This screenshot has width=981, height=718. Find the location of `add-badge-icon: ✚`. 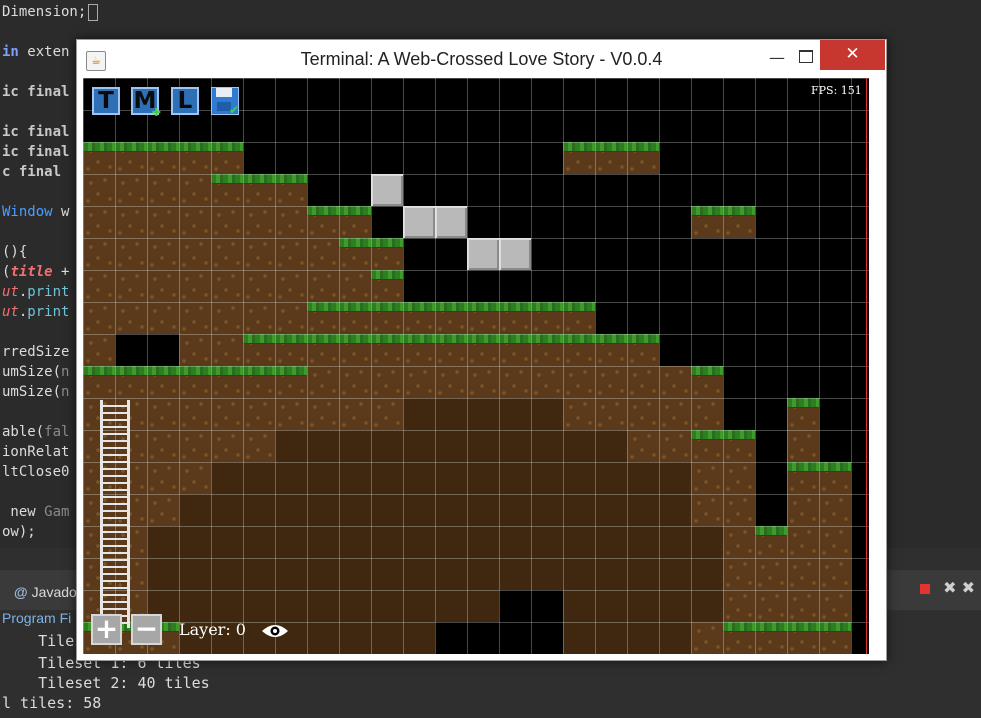

add-badge-icon: ✚ is located at coordinates (156, 112).